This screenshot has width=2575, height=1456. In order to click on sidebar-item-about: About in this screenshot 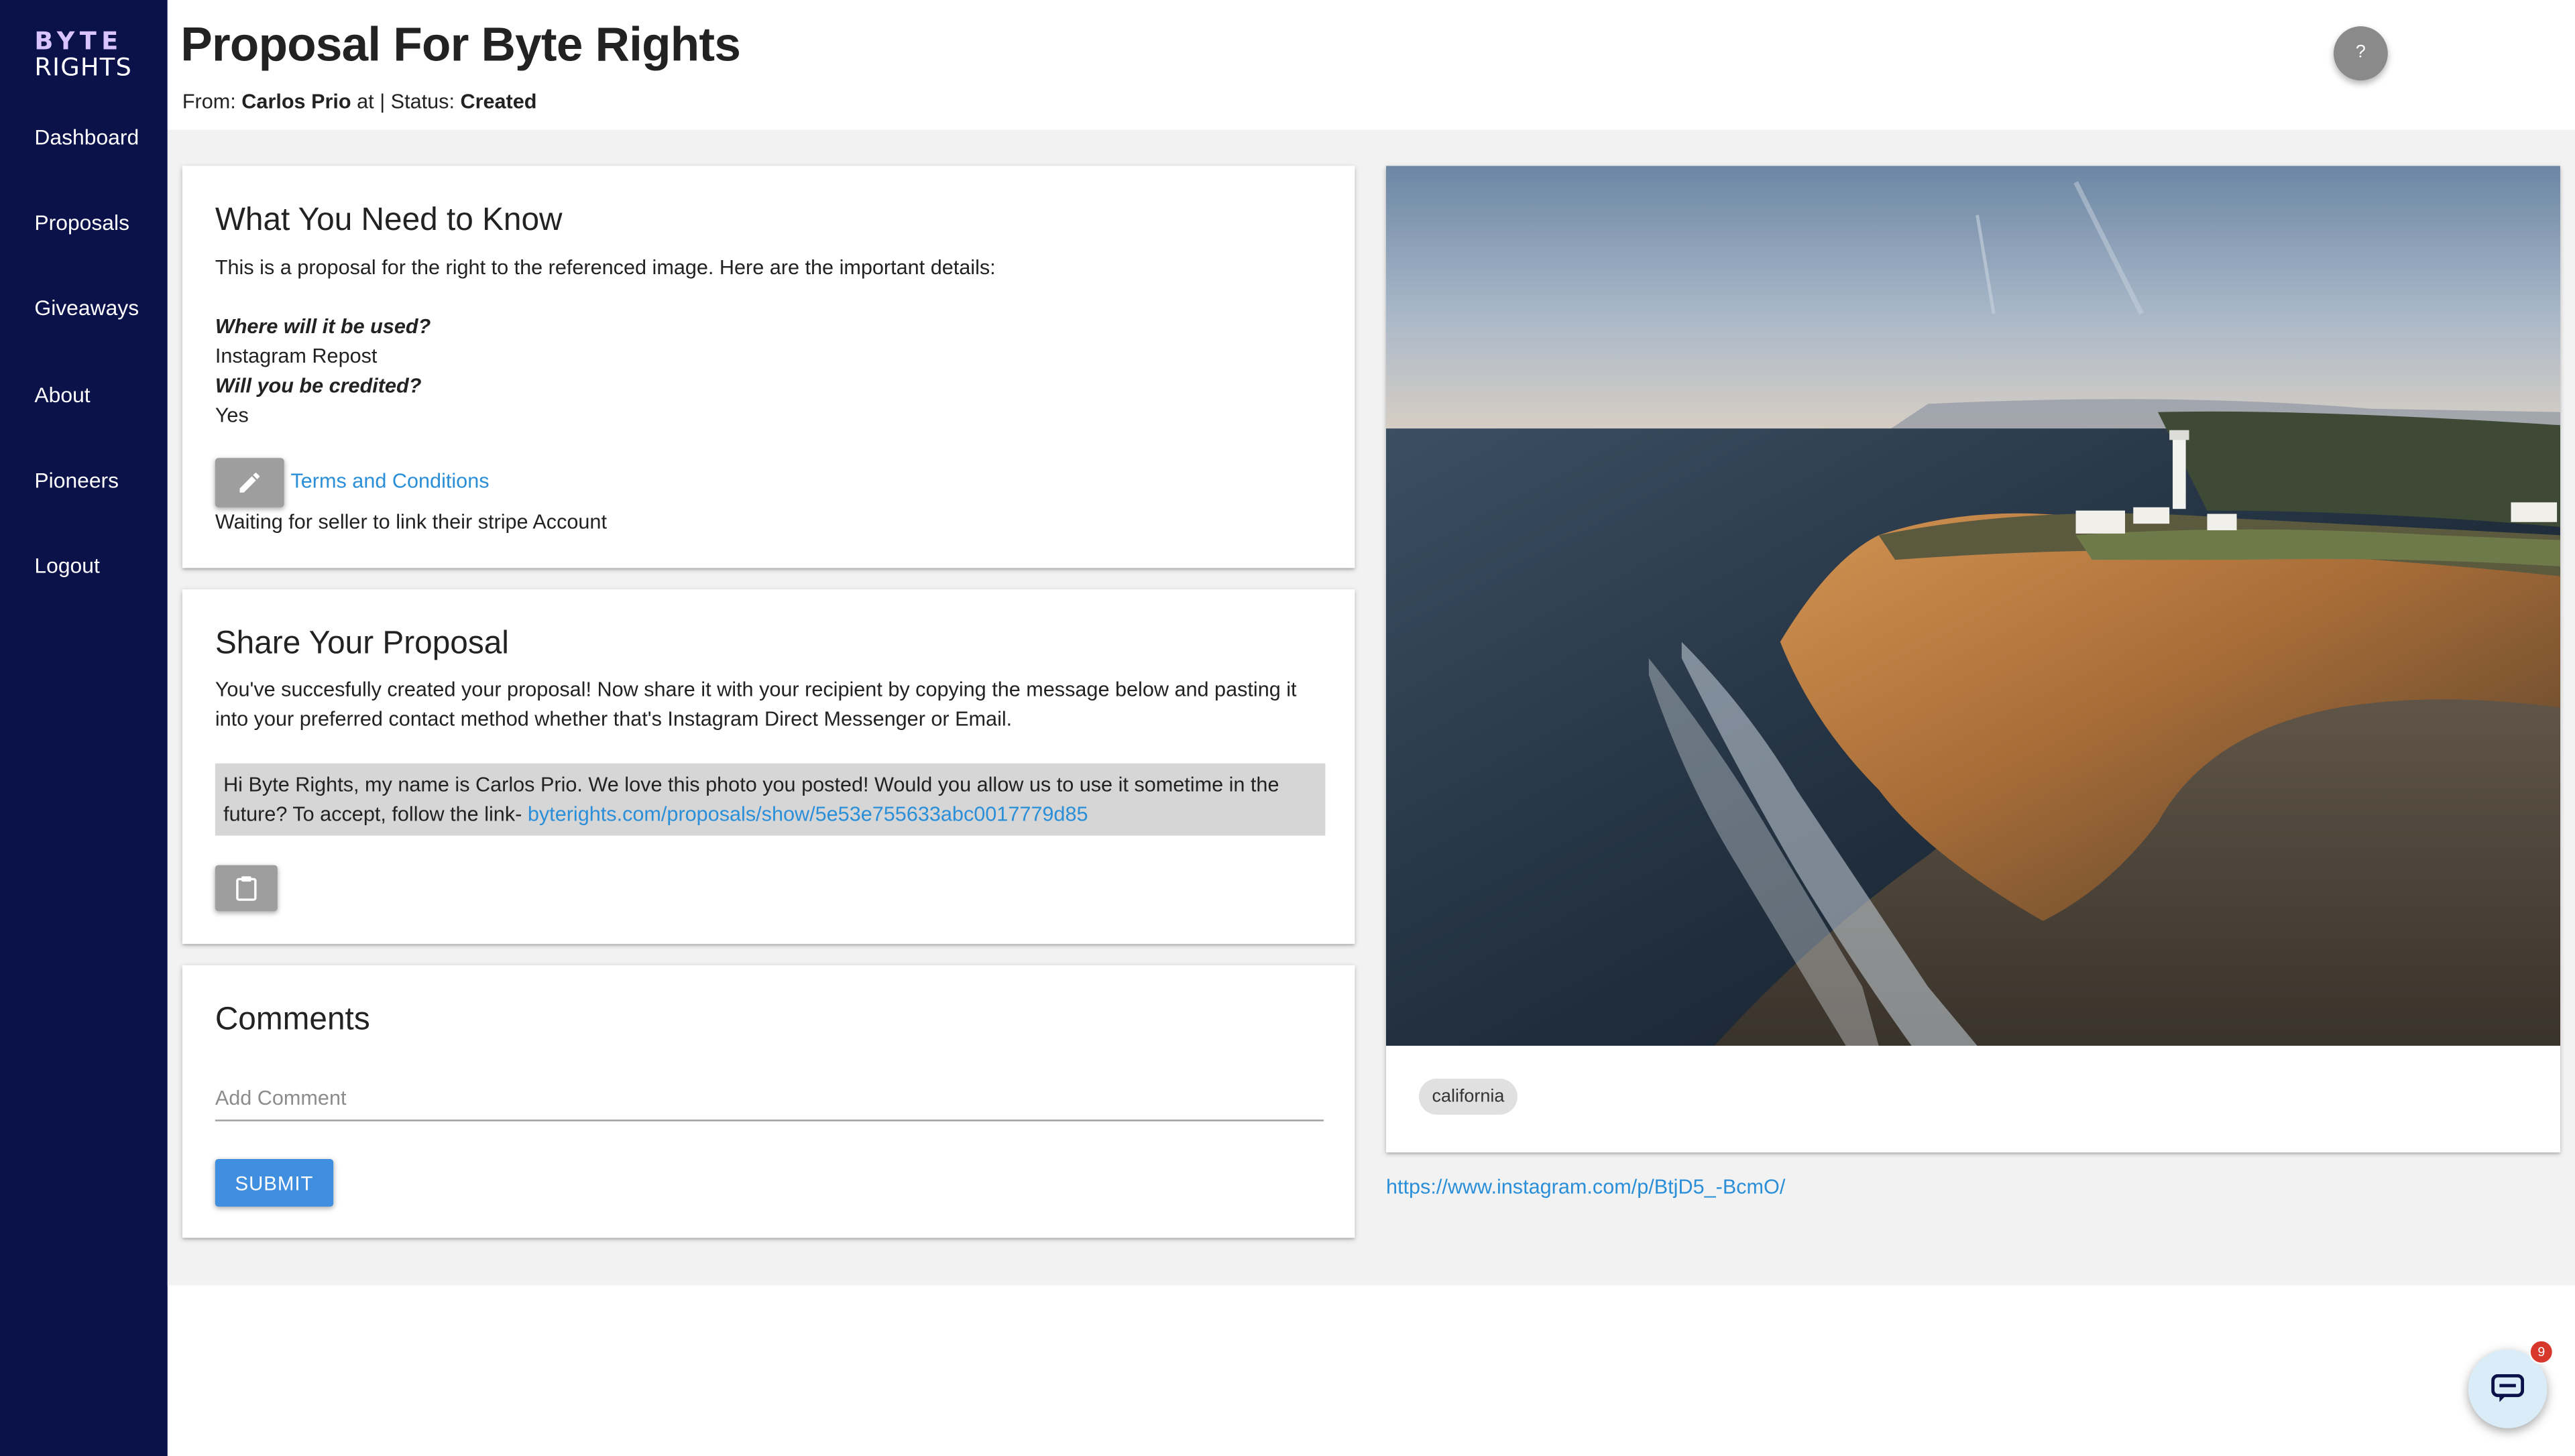, I will do `click(62, 395)`.